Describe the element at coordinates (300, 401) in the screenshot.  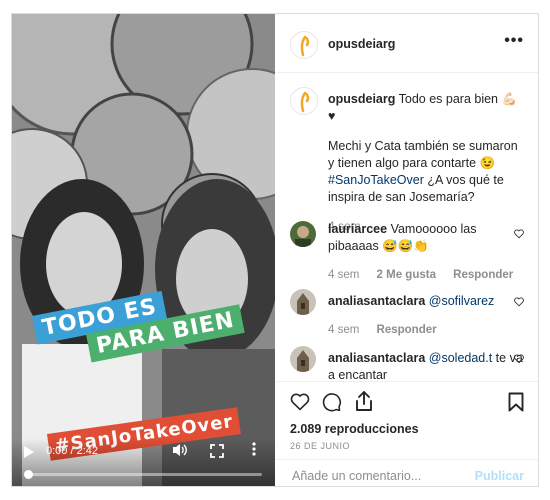
I see `heart-icon` at that location.